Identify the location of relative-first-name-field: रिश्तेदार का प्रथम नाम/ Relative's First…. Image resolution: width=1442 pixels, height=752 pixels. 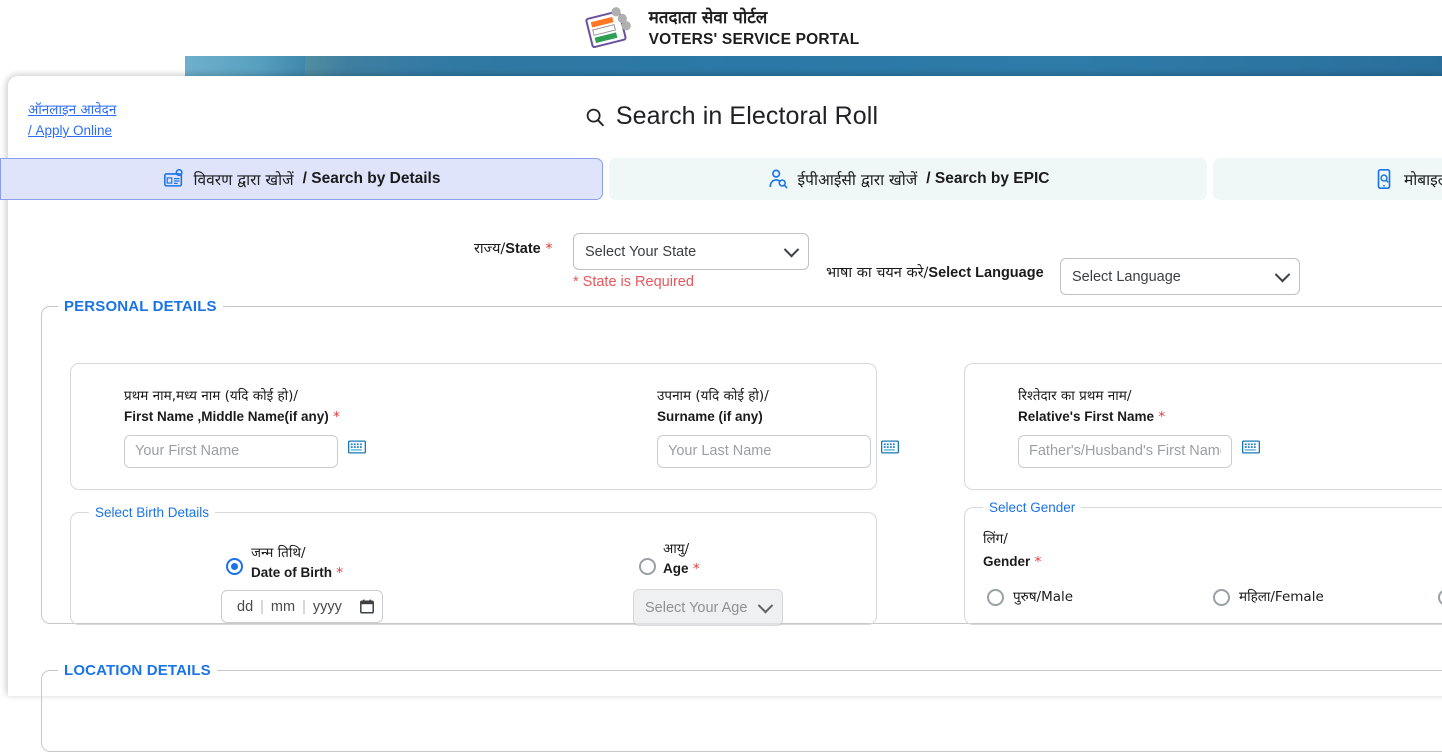
(1139, 427).